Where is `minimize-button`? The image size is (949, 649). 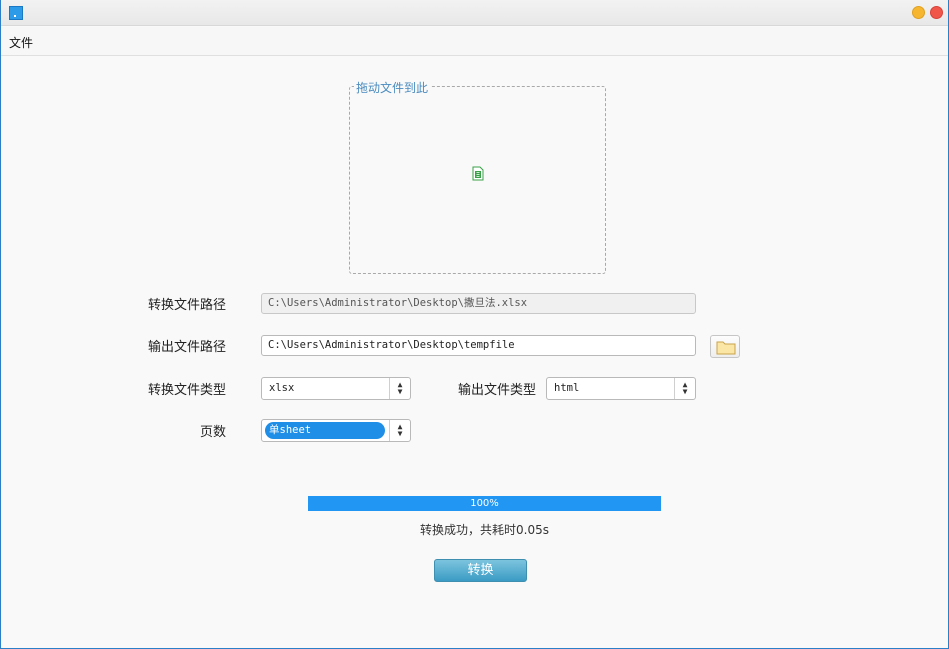 minimize-button is located at coordinates (918, 12).